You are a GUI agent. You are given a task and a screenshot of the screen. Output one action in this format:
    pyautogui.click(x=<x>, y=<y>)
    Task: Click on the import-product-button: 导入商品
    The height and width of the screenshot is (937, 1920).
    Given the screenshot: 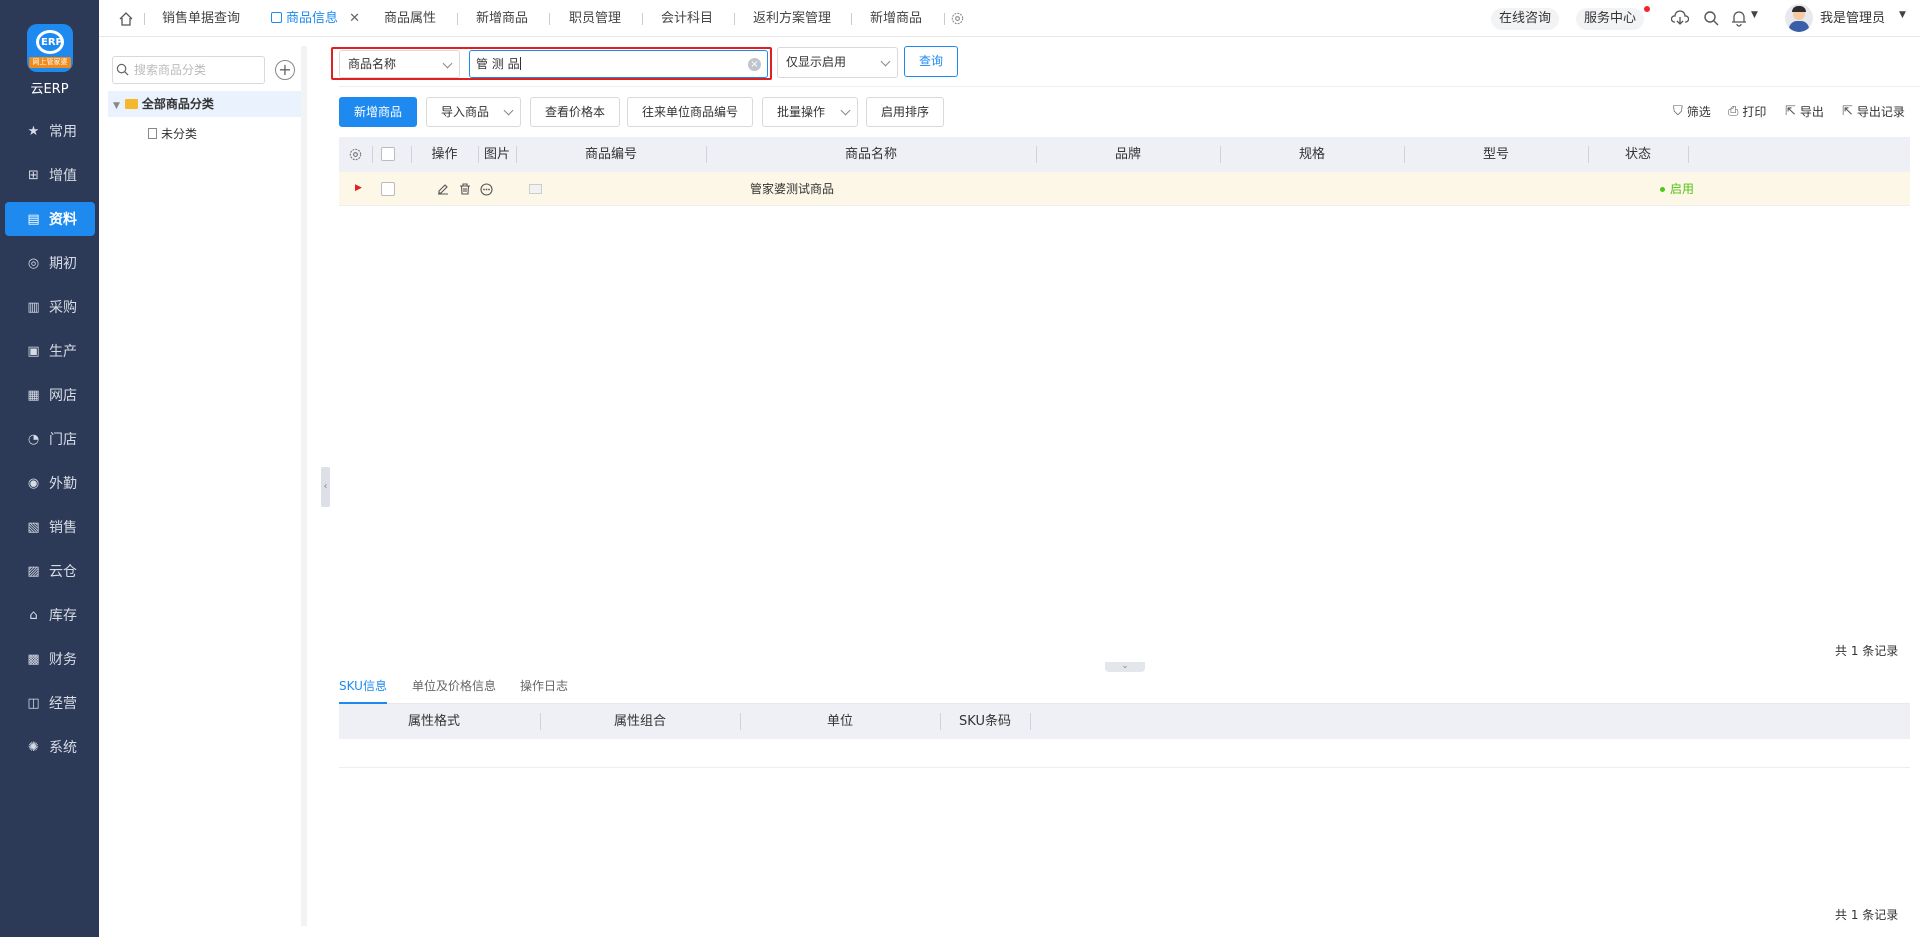 What is the action you would take?
    pyautogui.click(x=473, y=112)
    